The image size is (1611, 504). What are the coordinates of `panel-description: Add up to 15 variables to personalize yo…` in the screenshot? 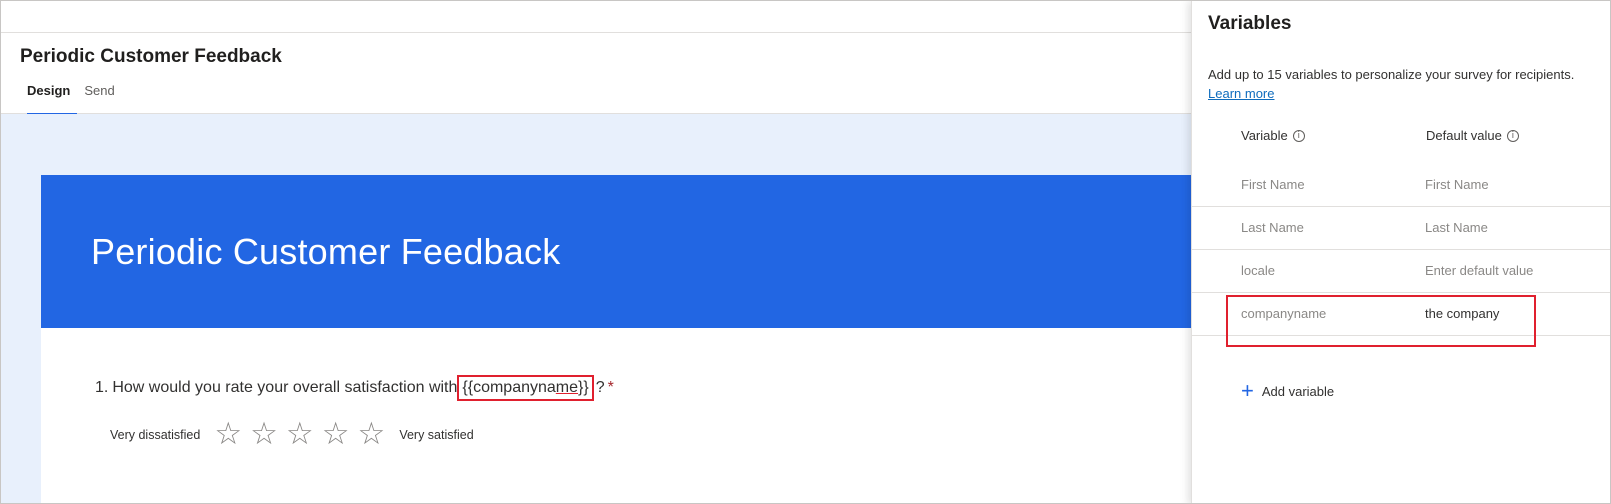 It's located at (1408, 84).